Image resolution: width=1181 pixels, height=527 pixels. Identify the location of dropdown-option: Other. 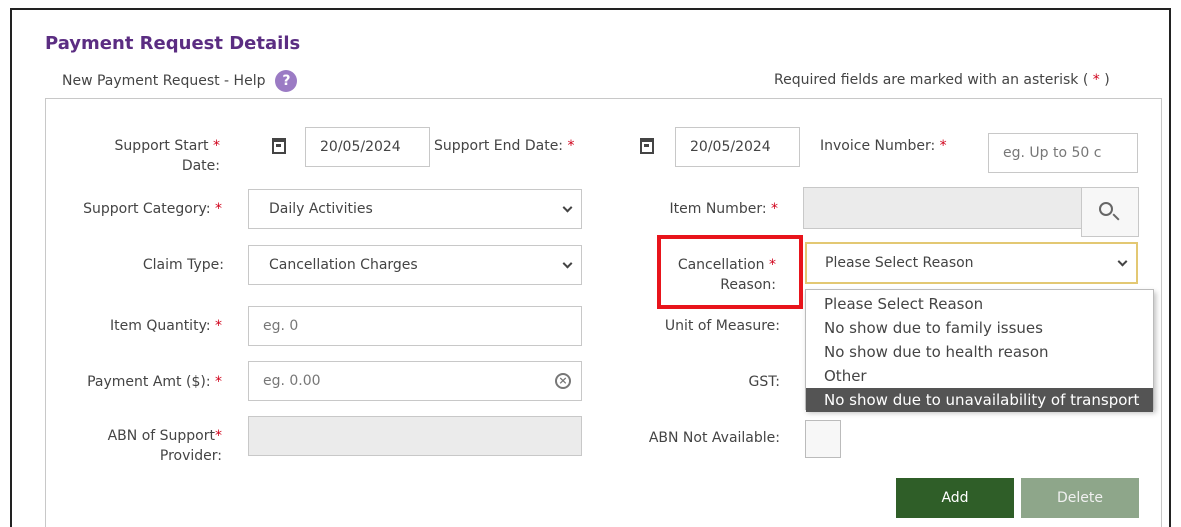
(979, 376).